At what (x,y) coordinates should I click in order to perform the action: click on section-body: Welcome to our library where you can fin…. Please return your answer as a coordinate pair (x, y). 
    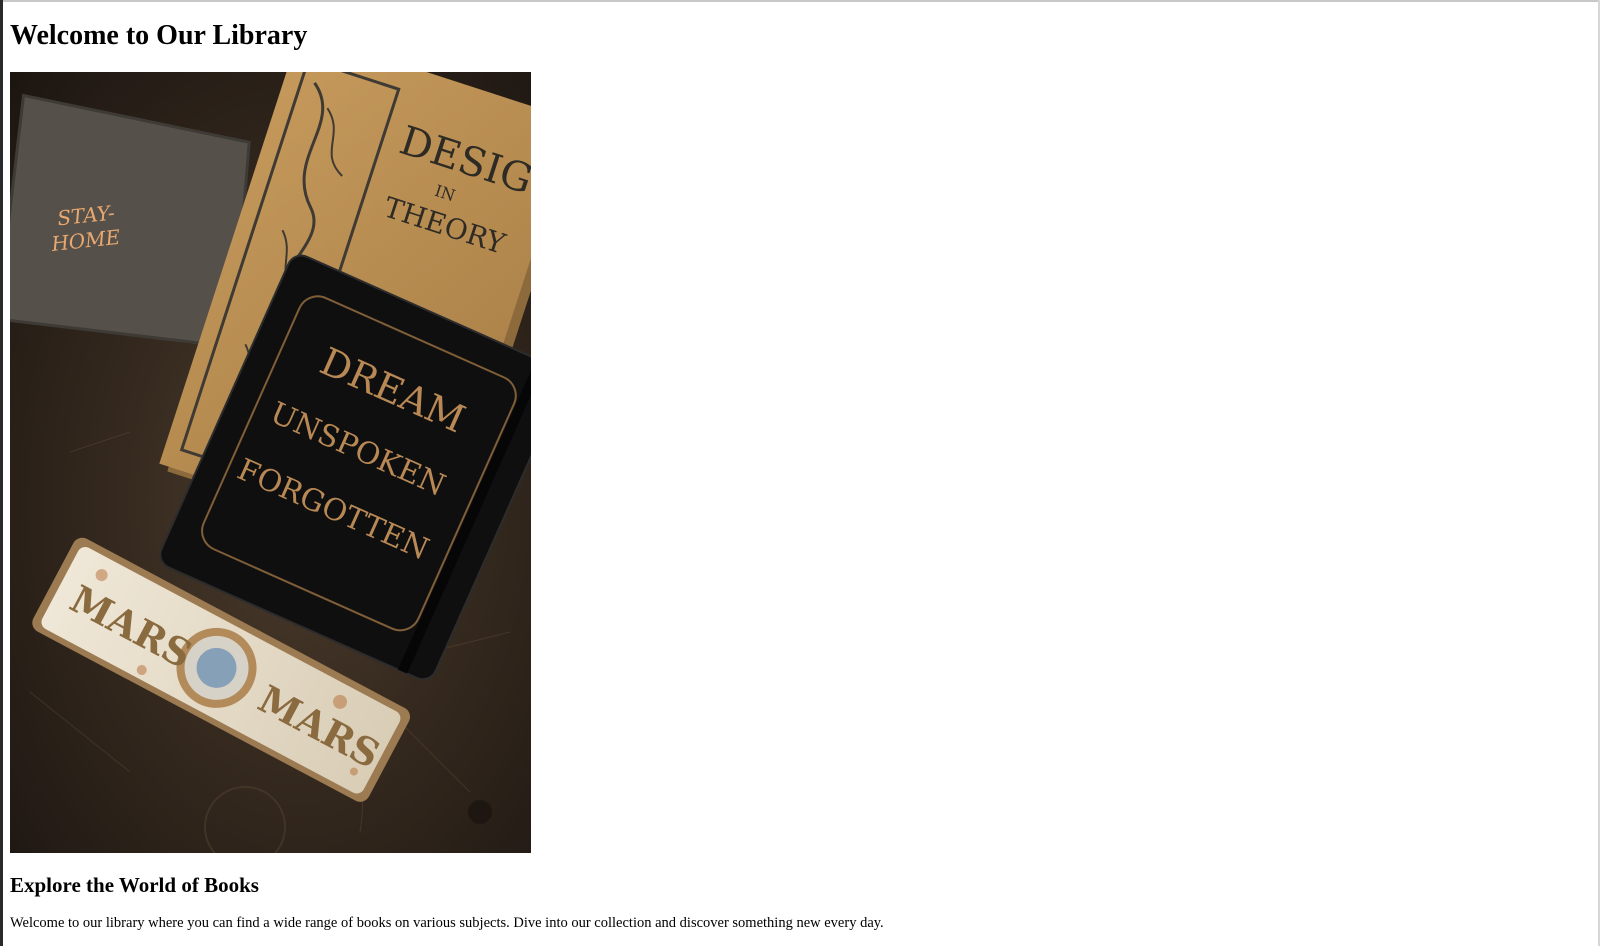
    Looking at the image, I should click on (447, 923).